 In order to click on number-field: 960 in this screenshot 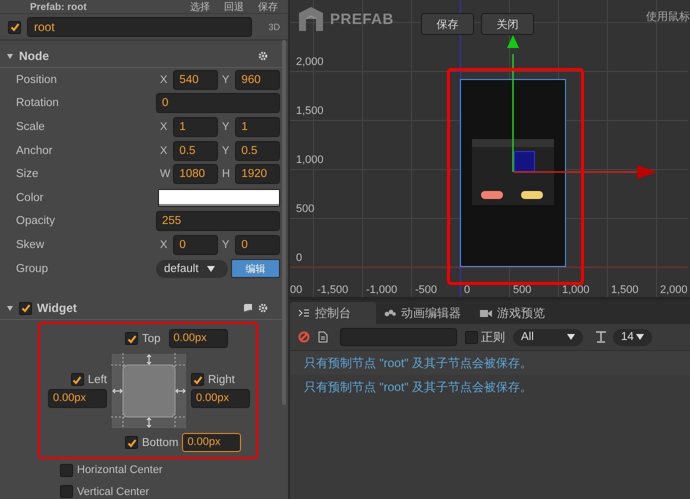, I will do `click(257, 80)`.